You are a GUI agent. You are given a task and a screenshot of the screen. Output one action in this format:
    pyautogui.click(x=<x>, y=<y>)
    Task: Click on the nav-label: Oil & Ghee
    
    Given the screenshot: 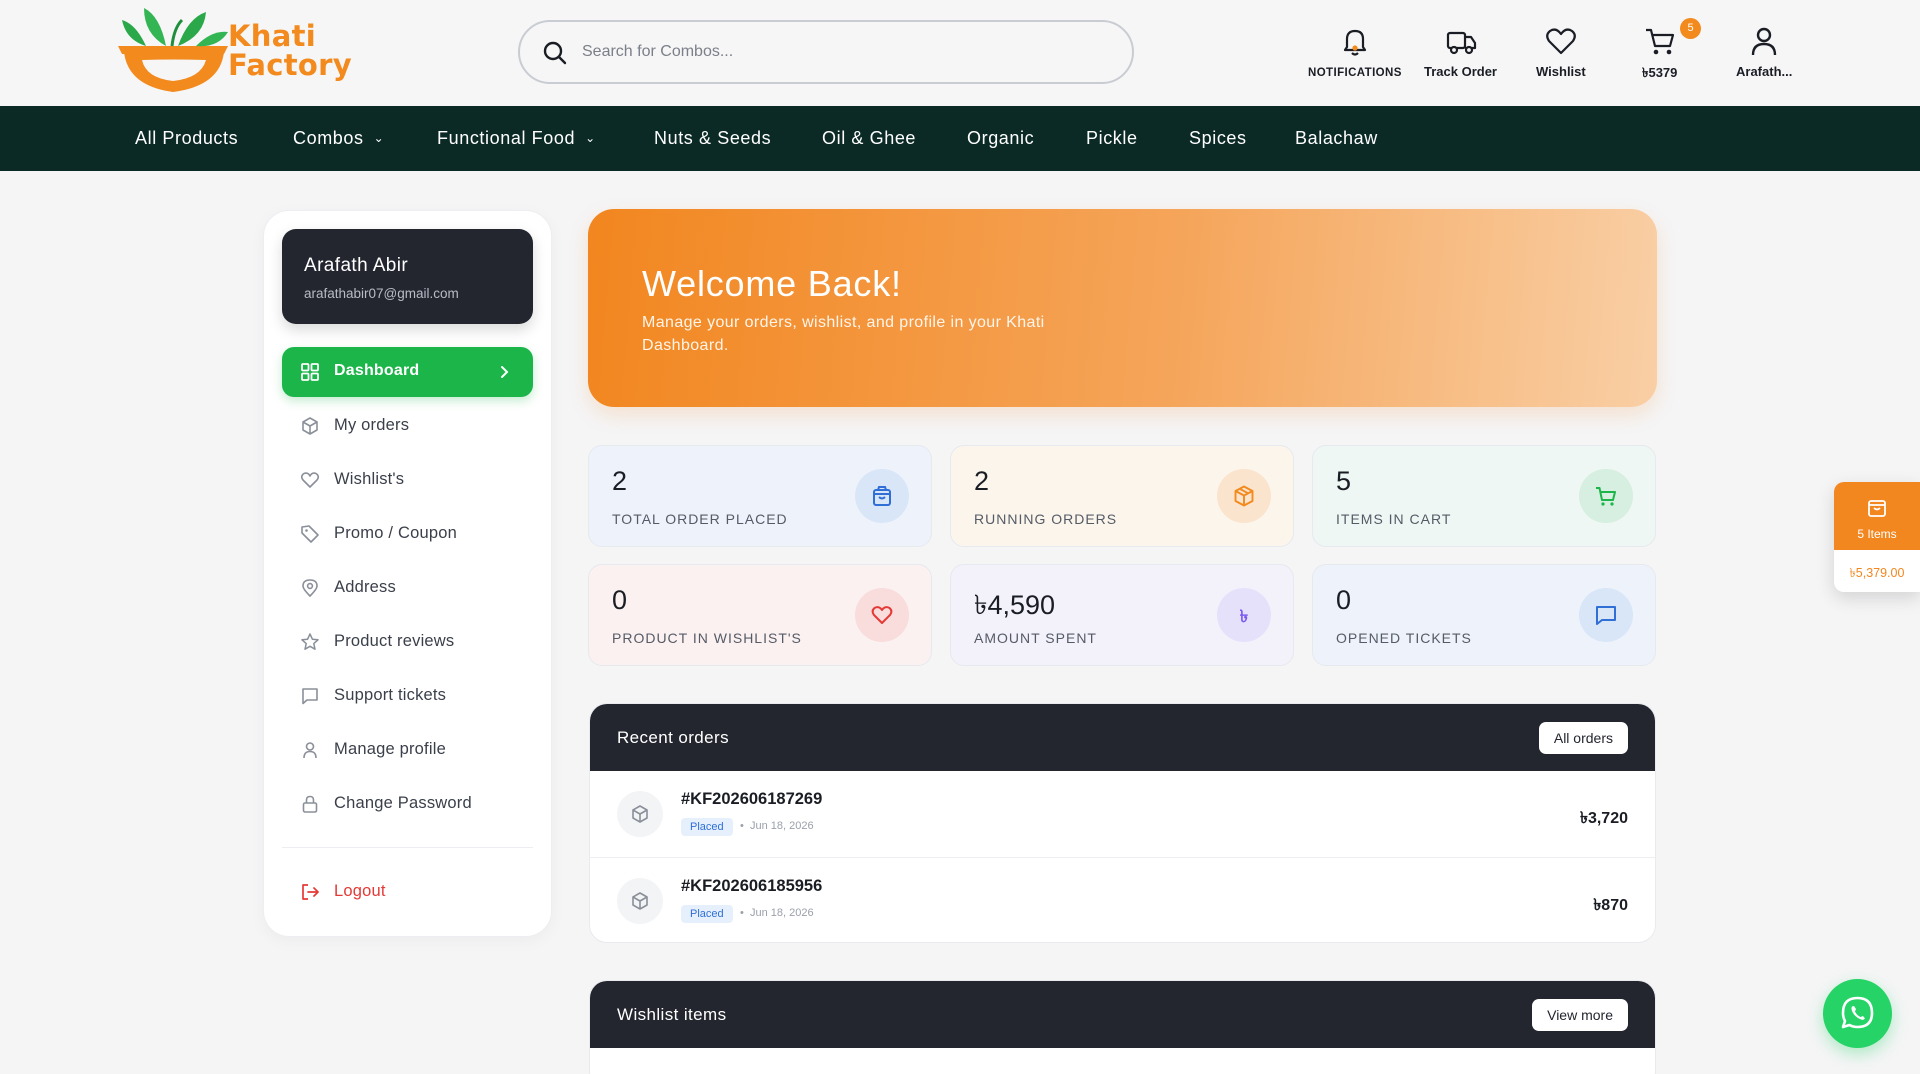 What is the action you would take?
    pyautogui.click(x=869, y=138)
    